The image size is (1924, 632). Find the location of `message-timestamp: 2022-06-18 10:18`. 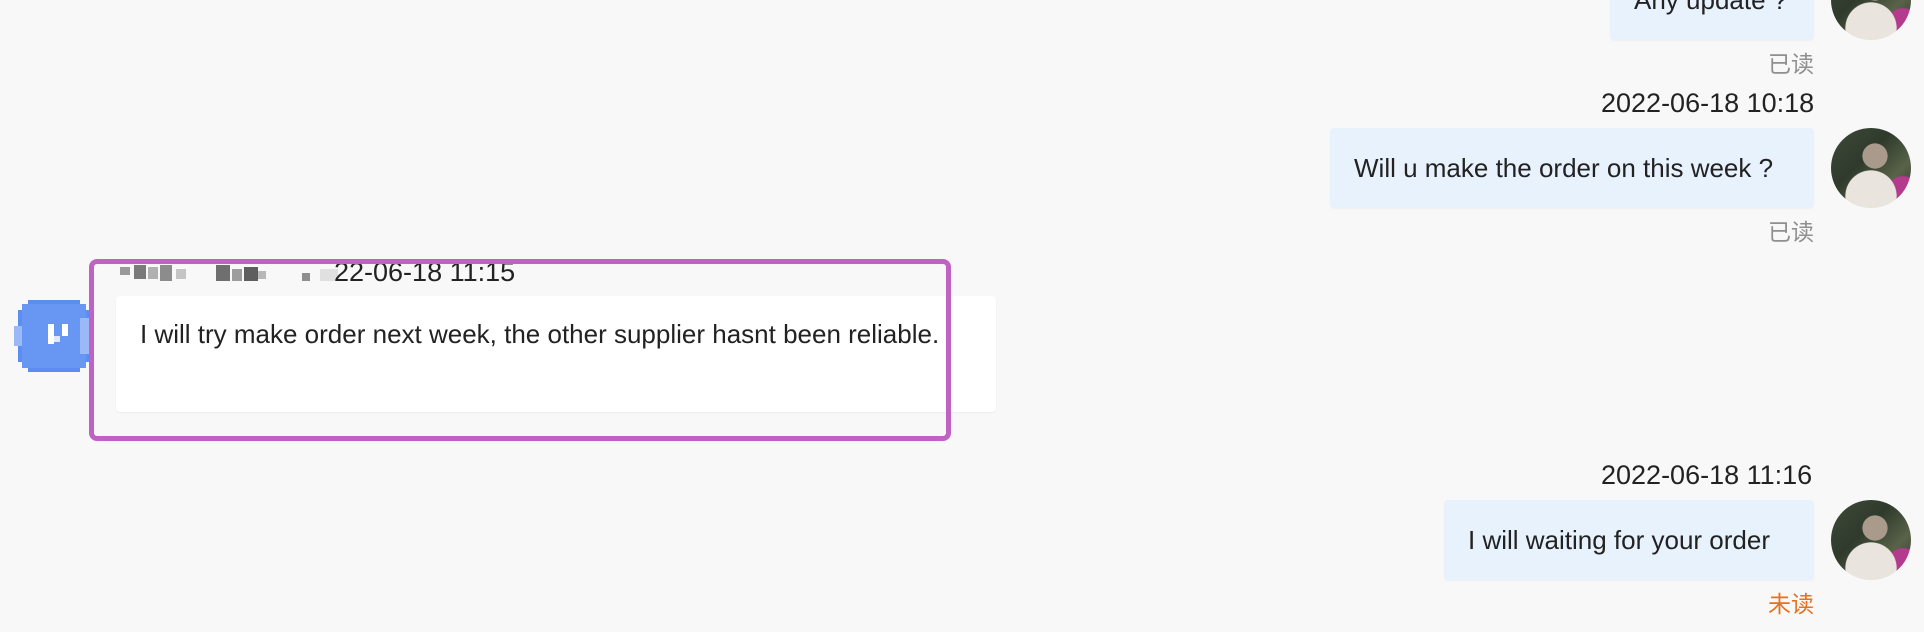

message-timestamp: 2022-06-18 10:18 is located at coordinates (1708, 103).